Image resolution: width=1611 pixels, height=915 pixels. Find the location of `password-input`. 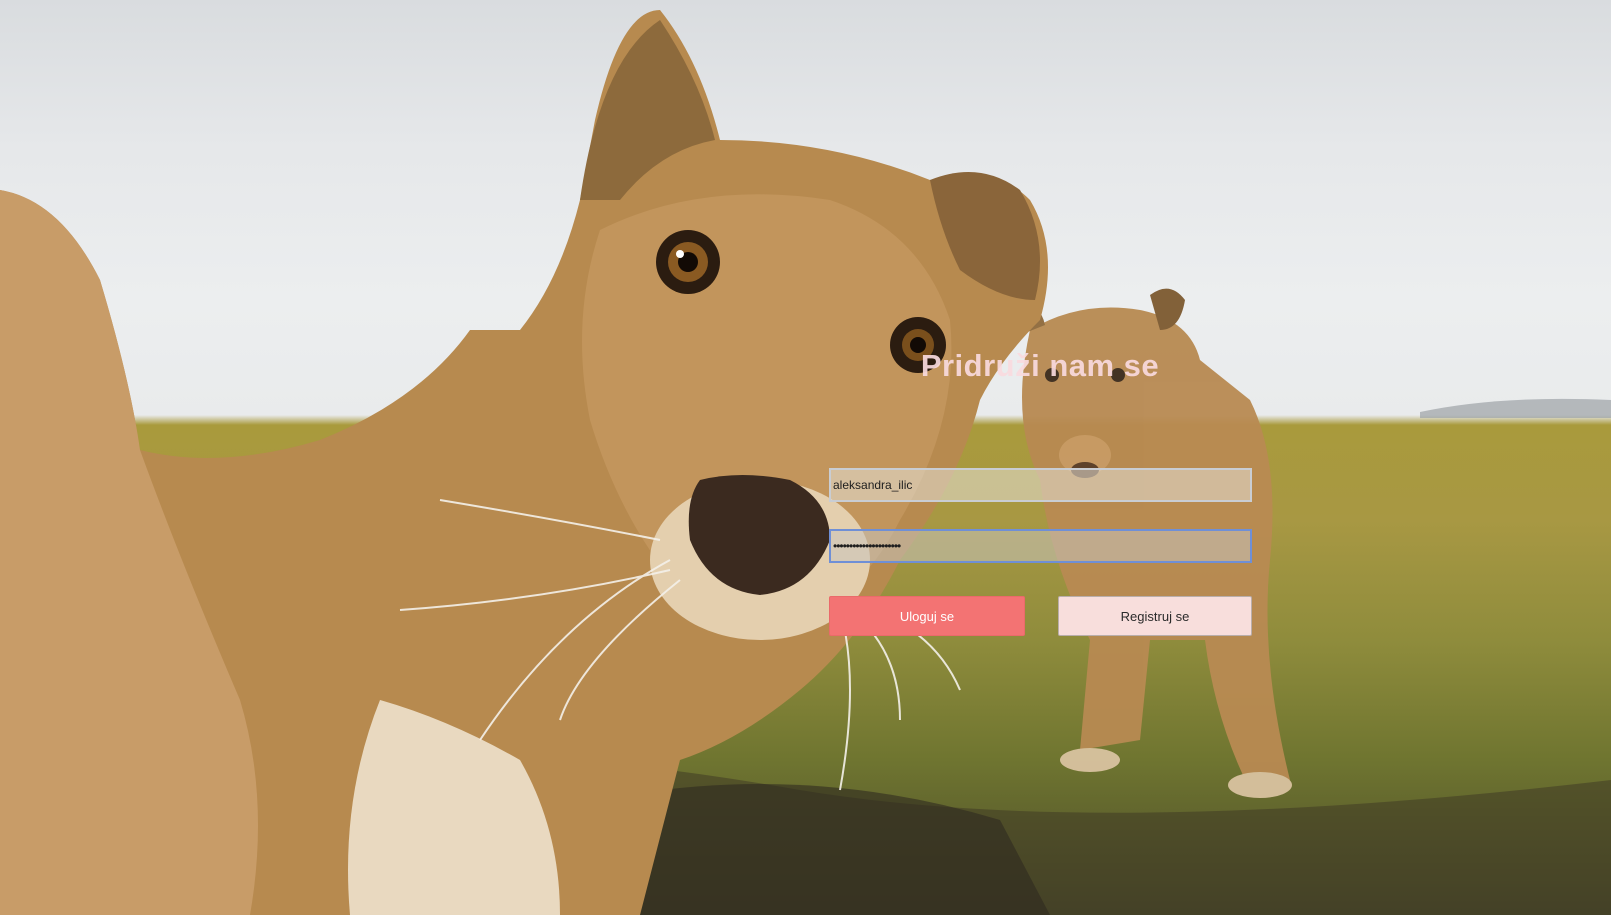

password-input is located at coordinates (1040, 546).